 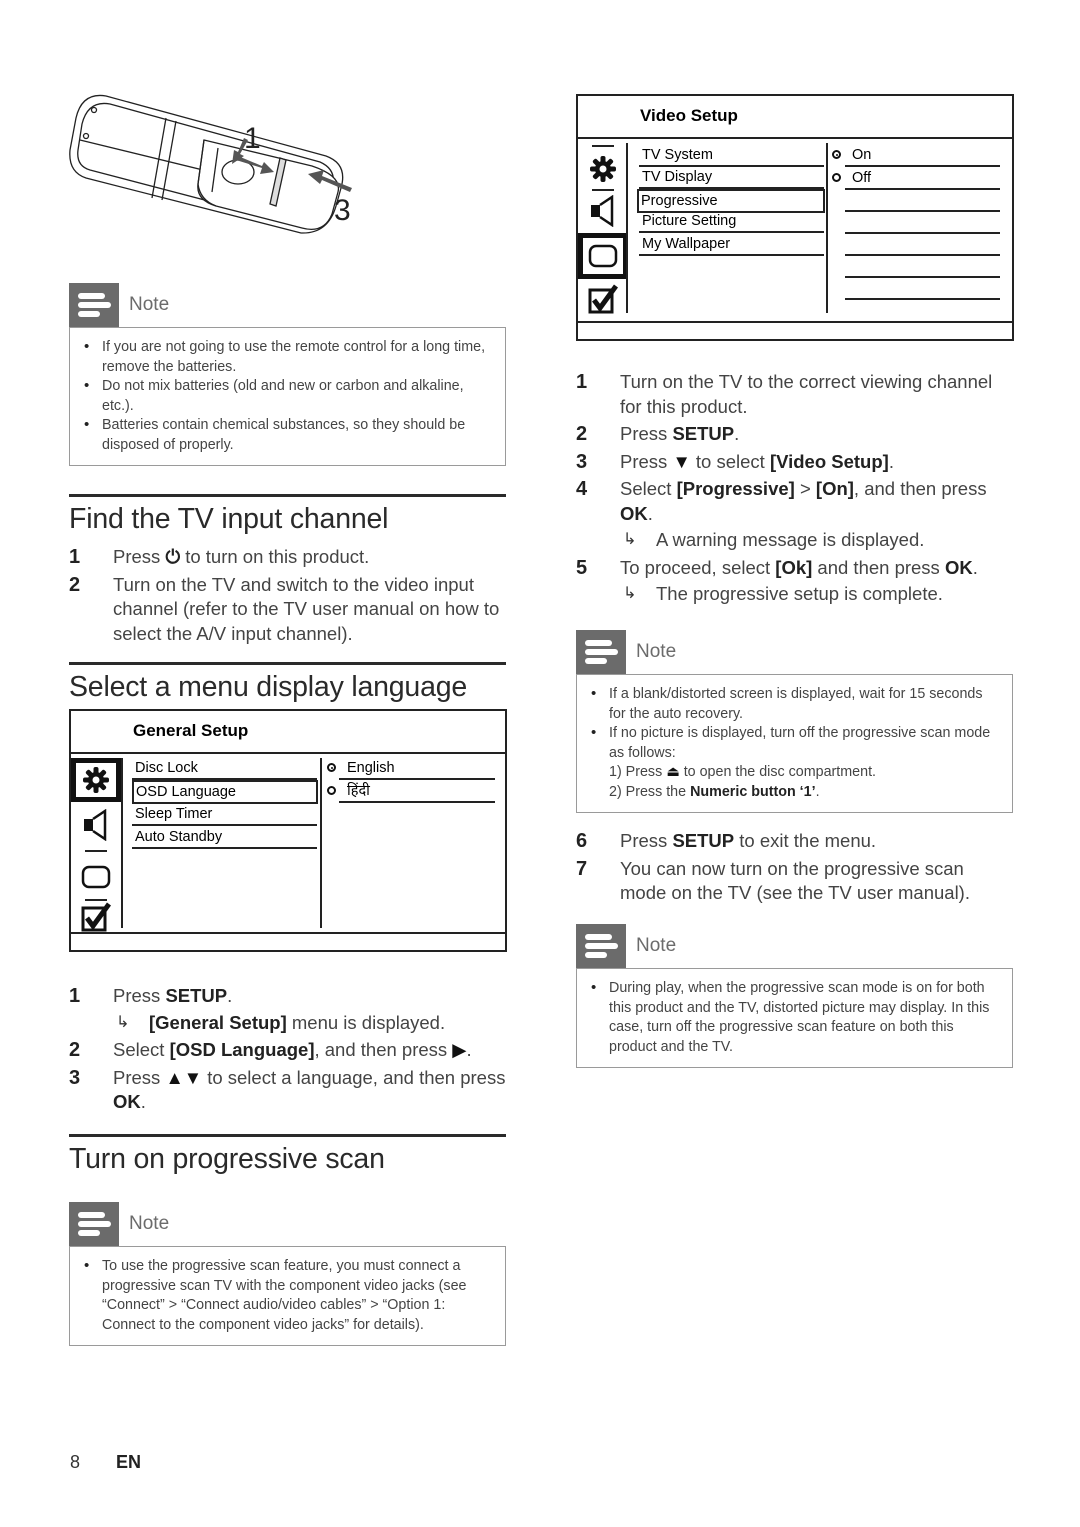 I want to click on step-number: 4, so click(x=582, y=489).